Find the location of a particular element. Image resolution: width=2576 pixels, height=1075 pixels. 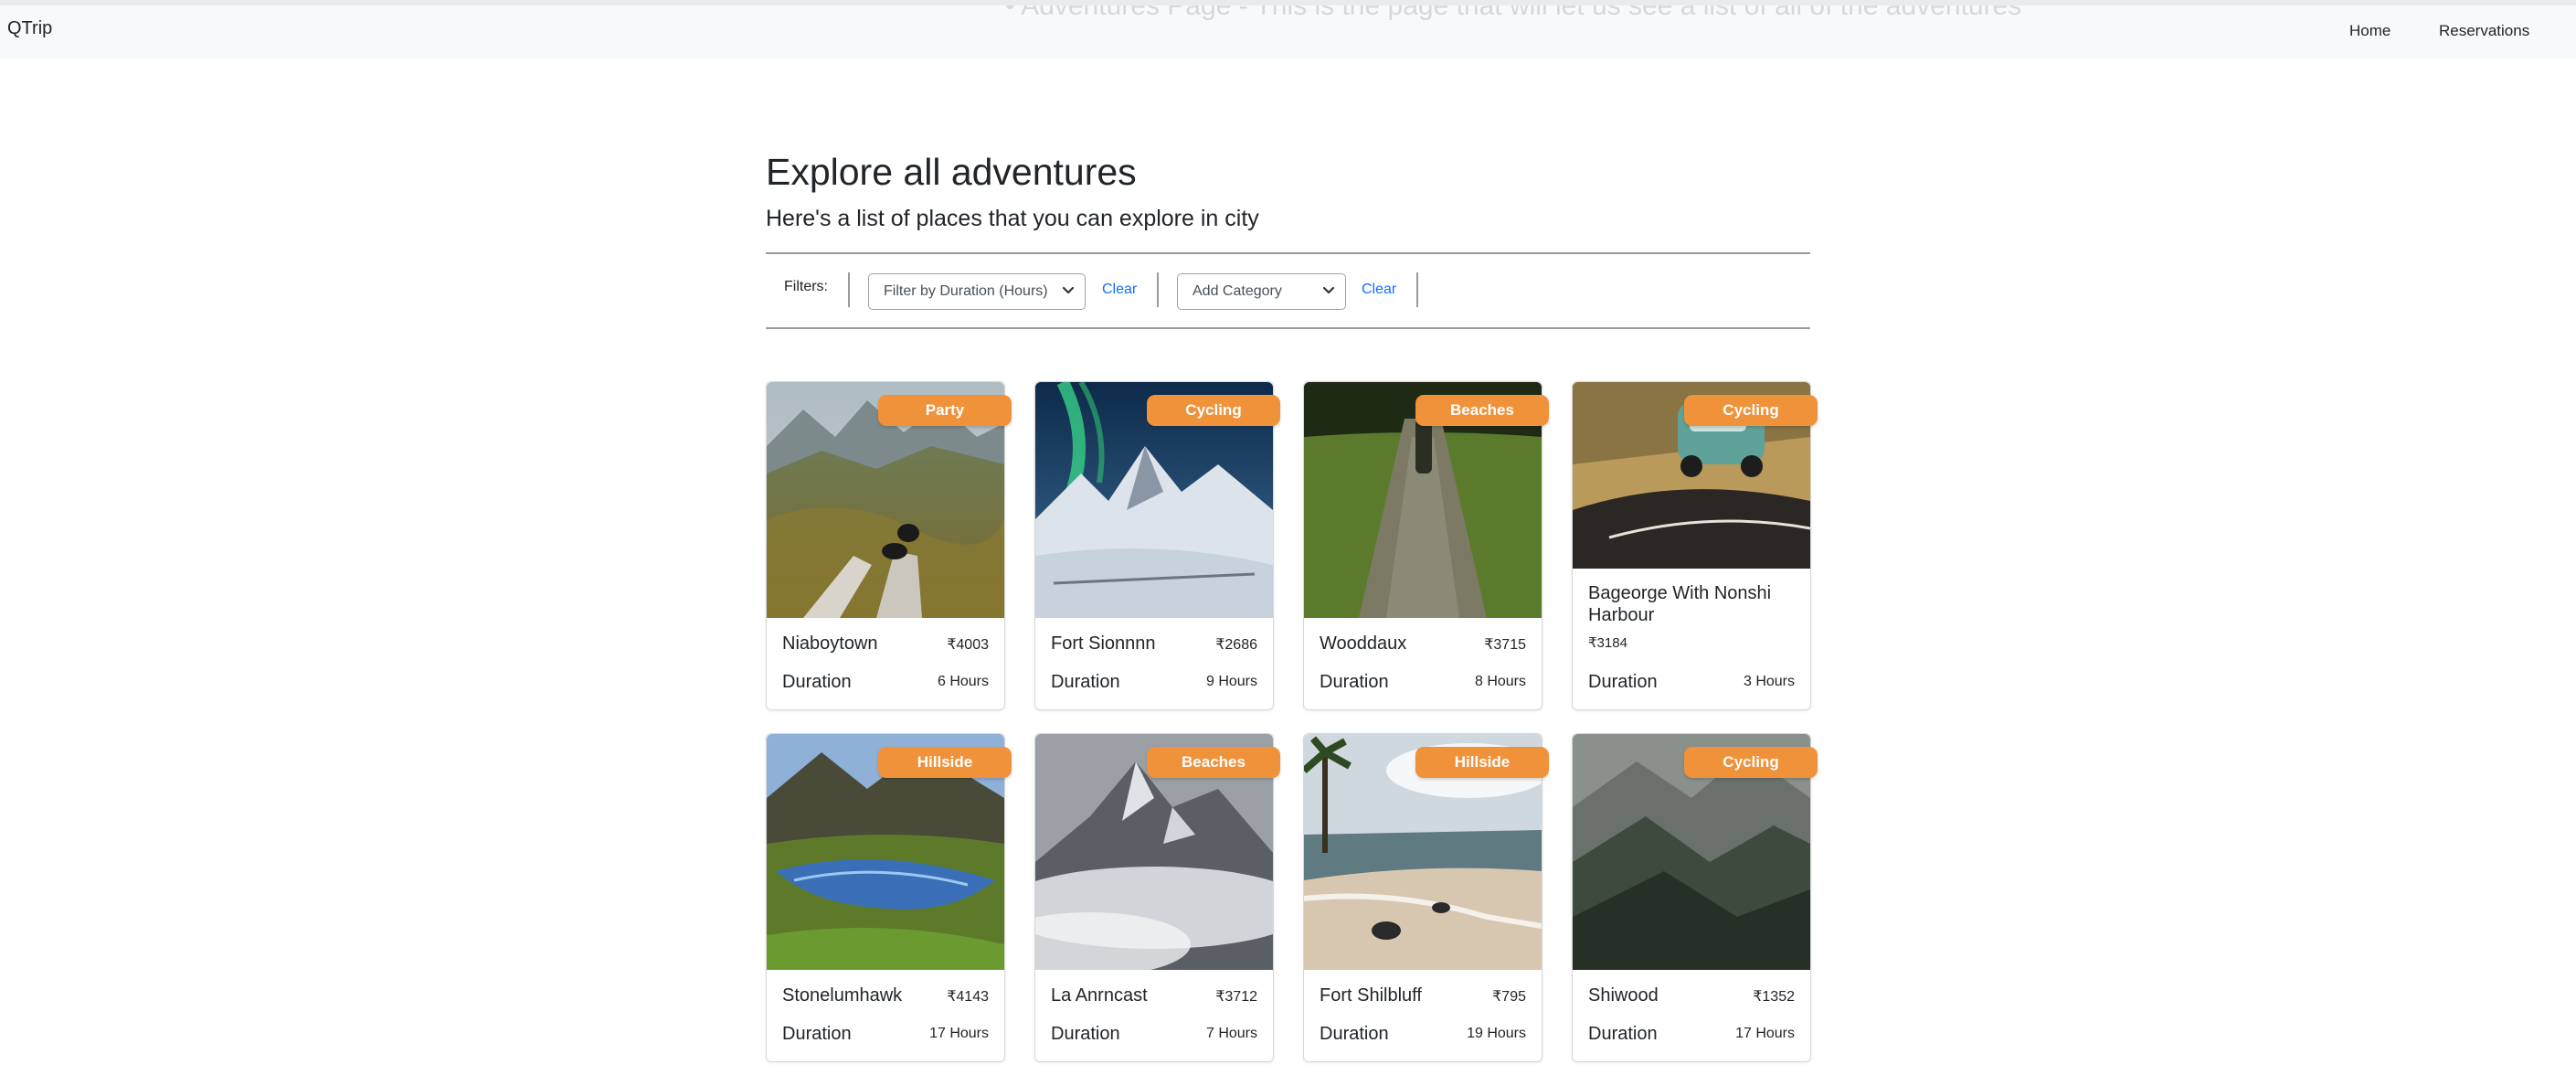

duration-filter-select: Filter by Duration (Hours) is located at coordinates (977, 291).